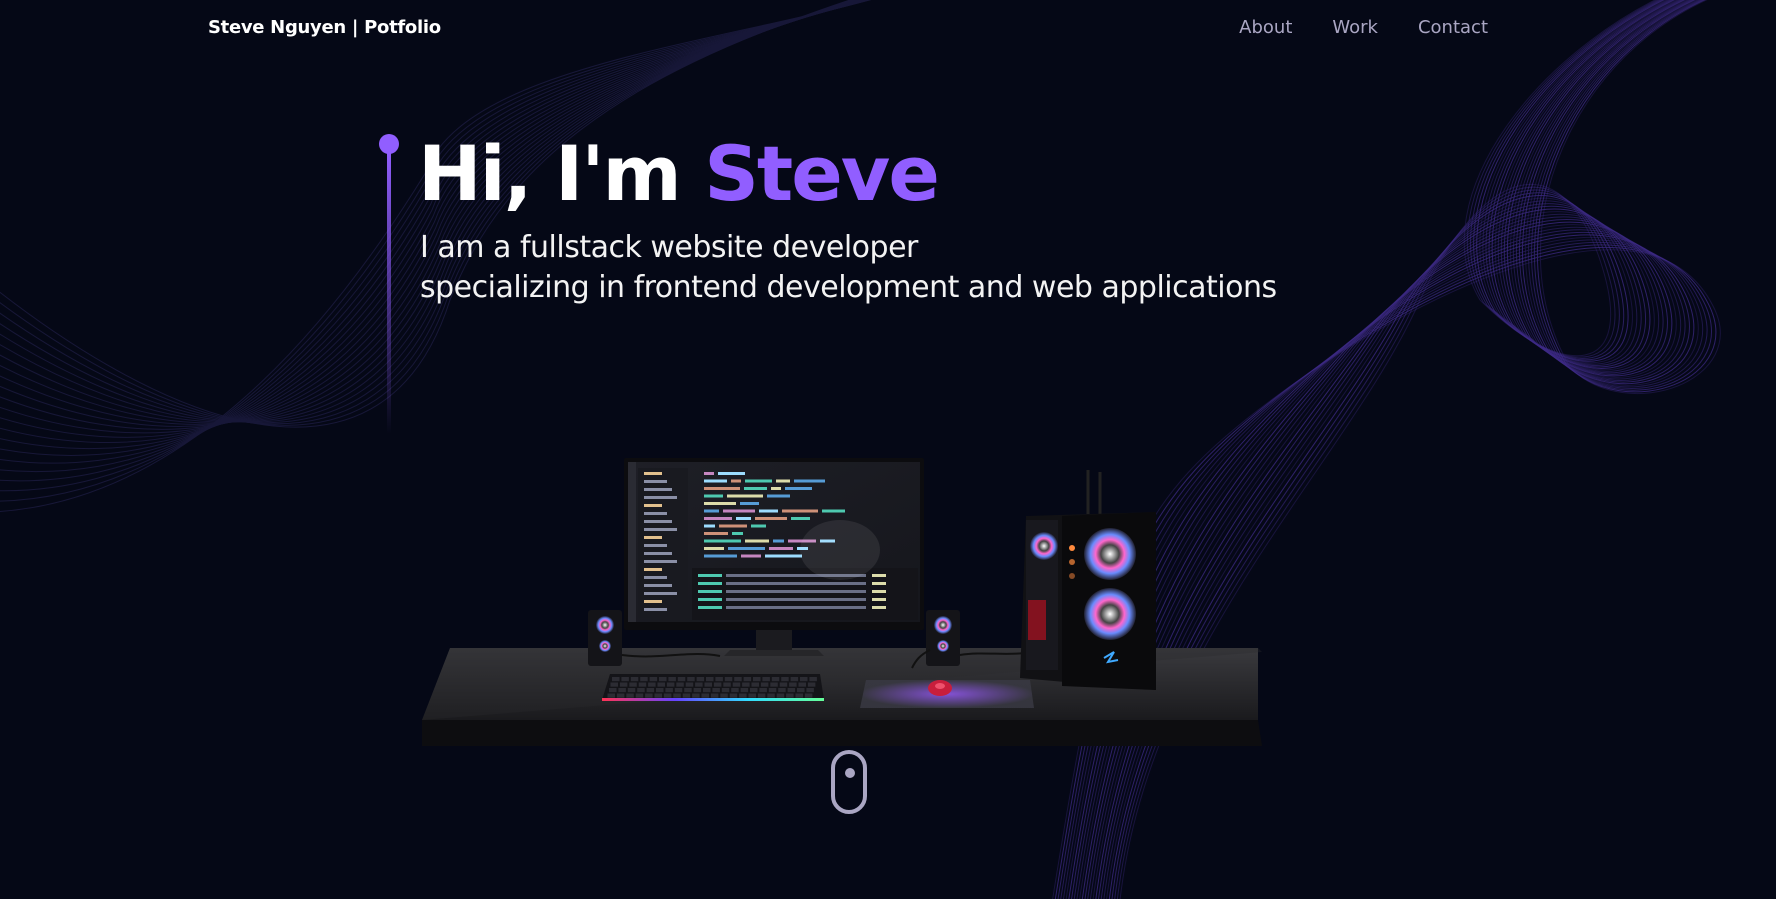  Describe the element at coordinates (561, 173) in the screenshot. I see `hero-title-prefix: Hi, I'm` at that location.